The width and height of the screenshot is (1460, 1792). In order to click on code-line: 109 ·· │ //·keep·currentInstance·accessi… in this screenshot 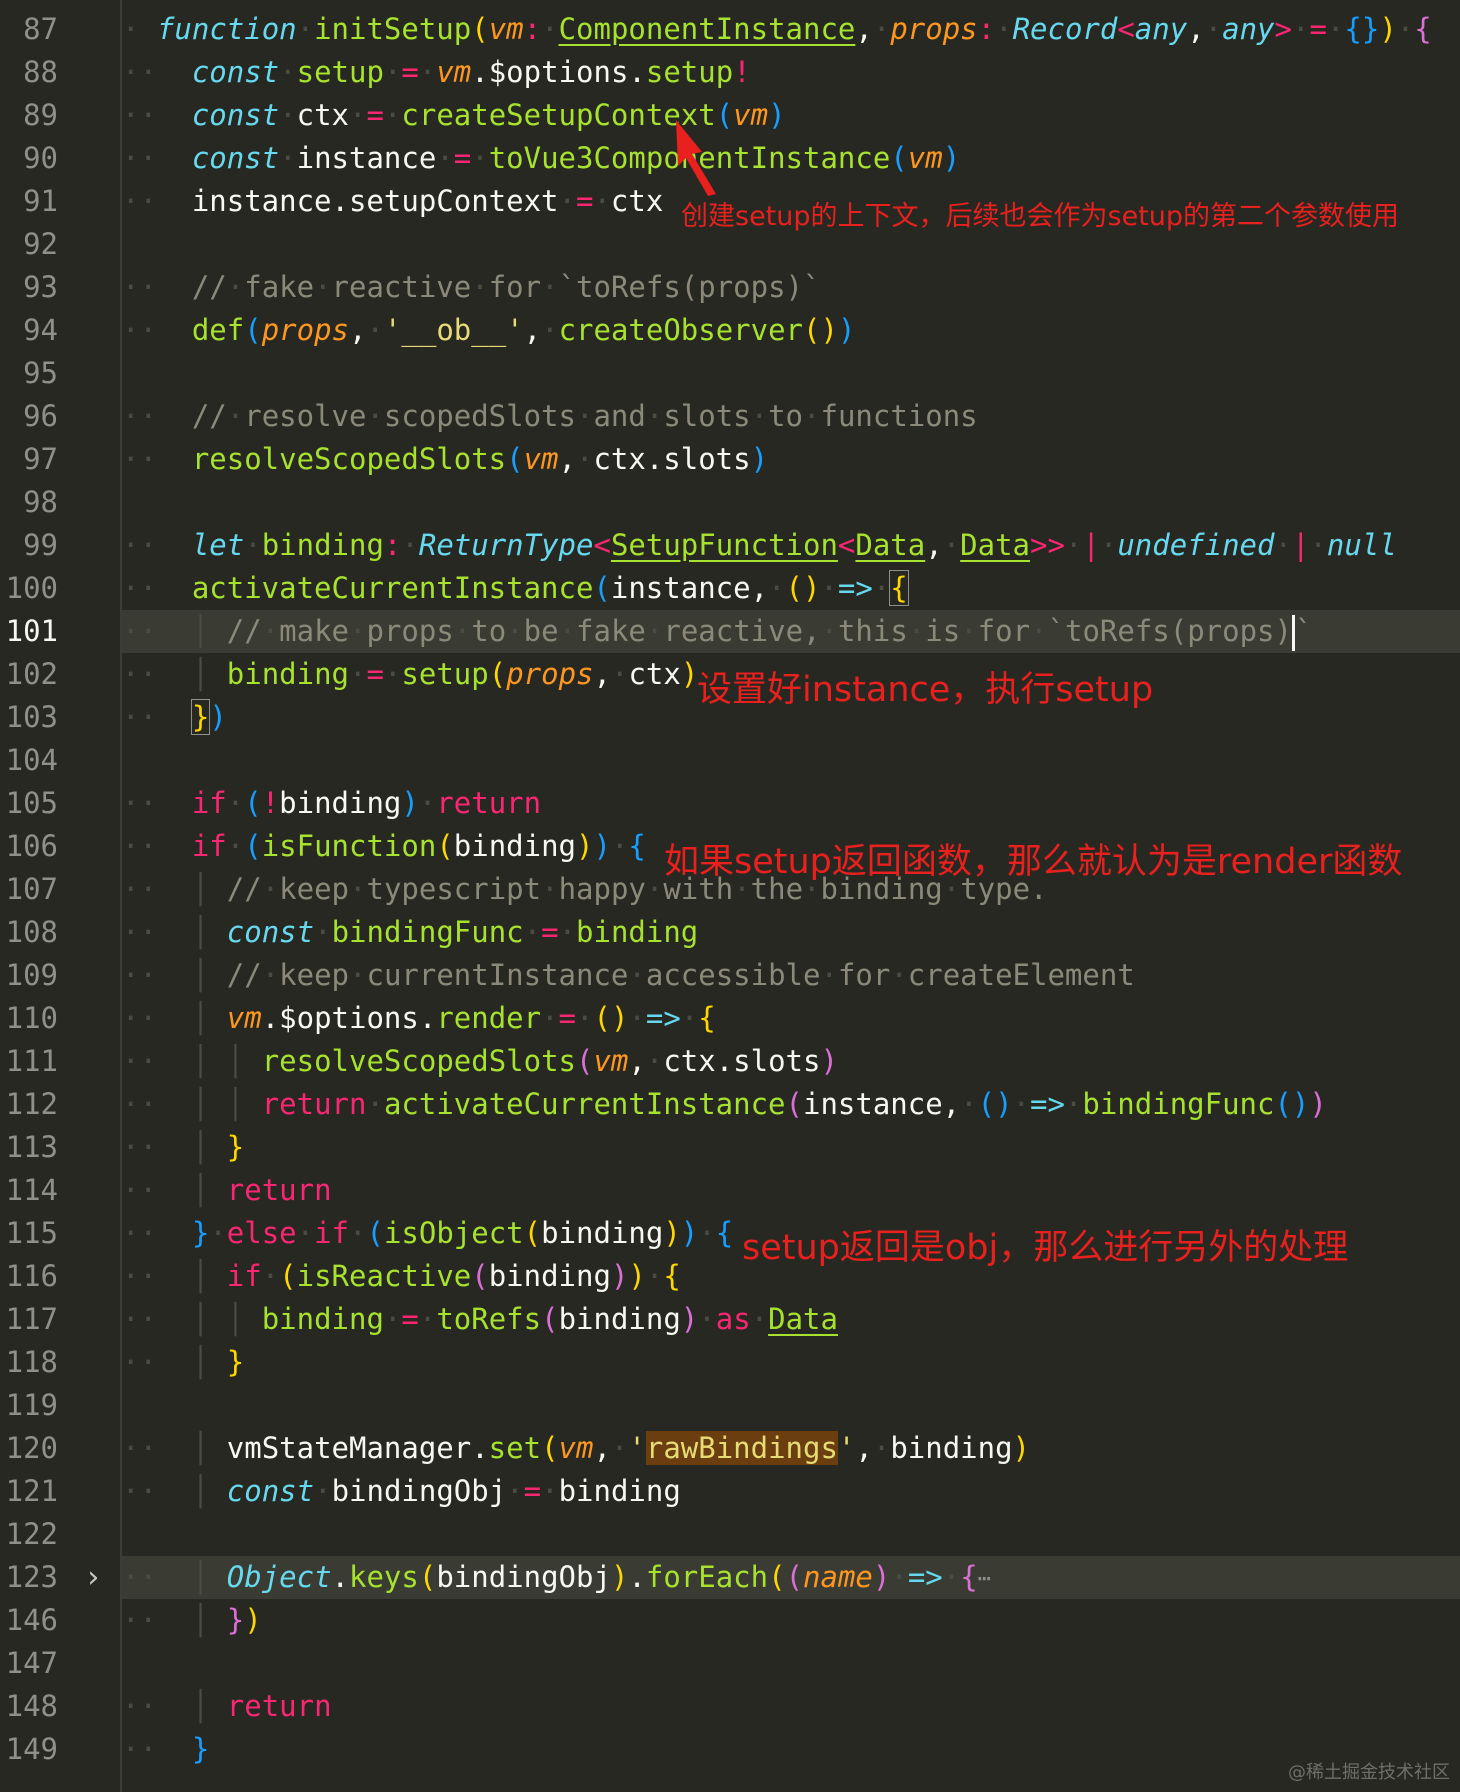, I will do `click(730, 975)`.